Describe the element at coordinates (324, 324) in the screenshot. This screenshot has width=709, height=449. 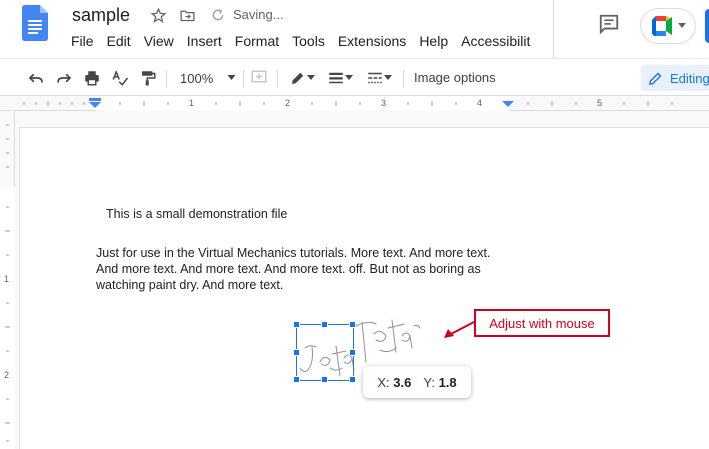
I see `resize-handle-top` at that location.